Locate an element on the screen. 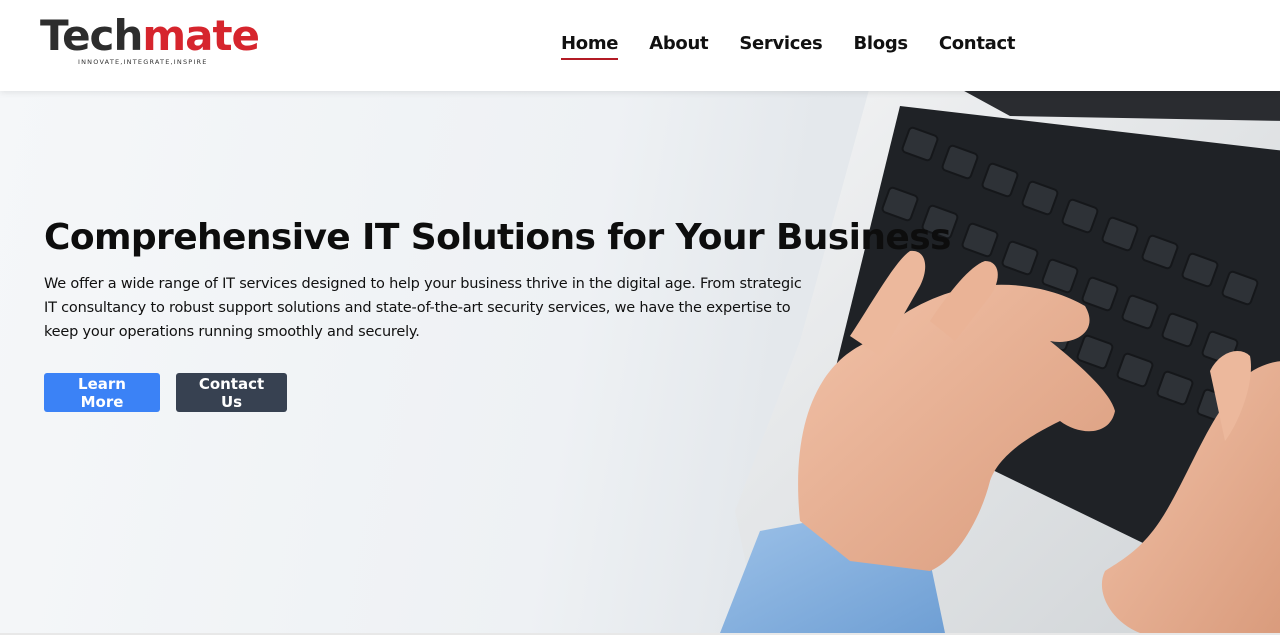 This screenshot has width=1280, height=635. nav-blogs: Blogs is located at coordinates (880, 43).